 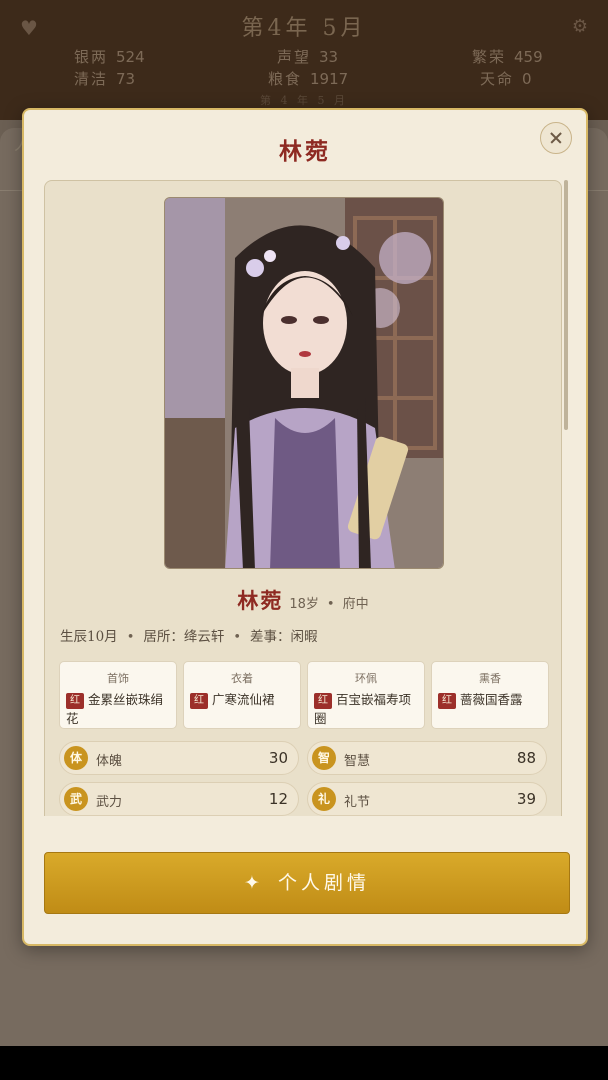 I want to click on equip-slot-label: 首饰, so click(x=118, y=678).